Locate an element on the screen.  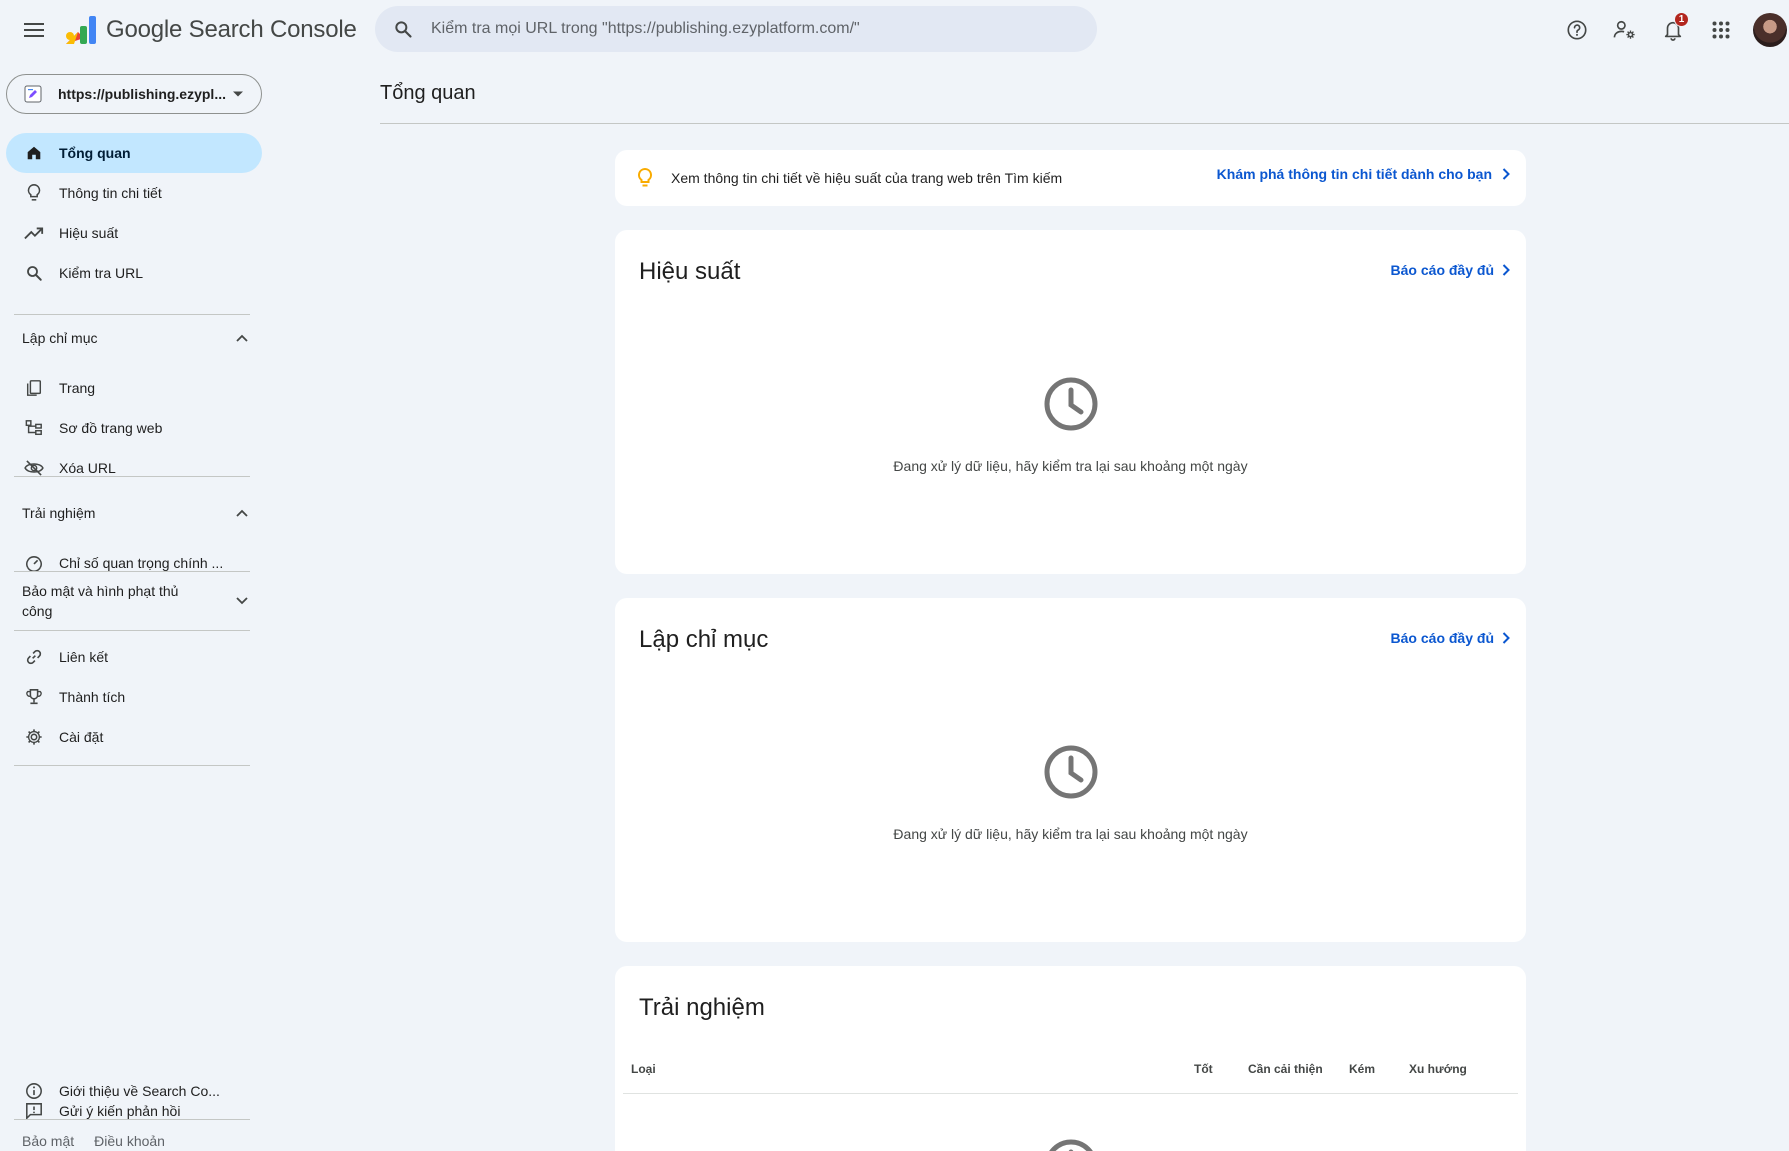
indexing-full-report-link: Báo cáo đầy đủ is located at coordinates (1450, 638).